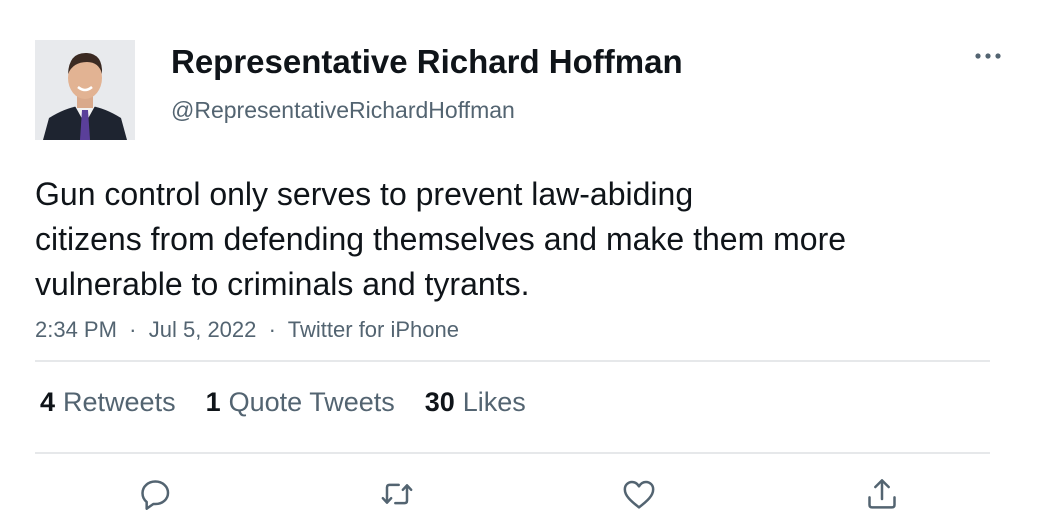 The height and width of the screenshot is (525, 1050). Describe the element at coordinates (282, 284) in the screenshot. I see `tweet-text-line: vulnerable to criminals and tyrants.` at that location.